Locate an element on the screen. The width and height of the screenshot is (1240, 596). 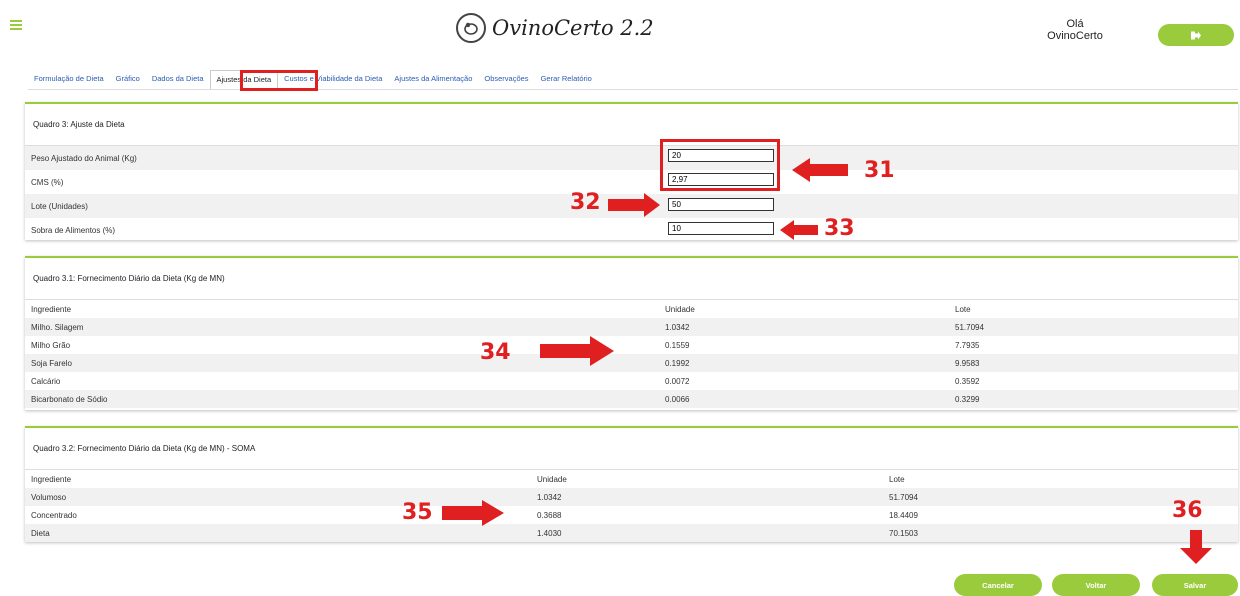
row-label: Lote (Unidades) is located at coordinates (59, 206).